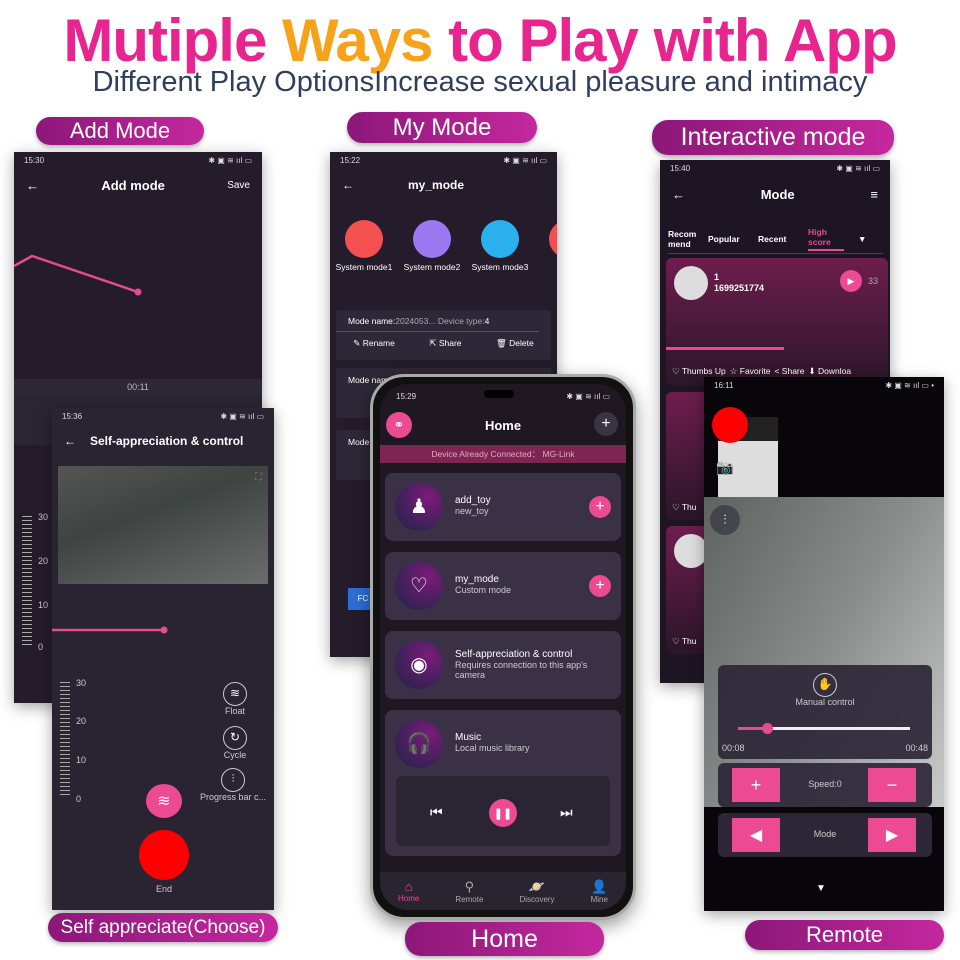 The image size is (960, 960). Describe the element at coordinates (34, 160) in the screenshot. I see `status-time: 15:30` at that location.